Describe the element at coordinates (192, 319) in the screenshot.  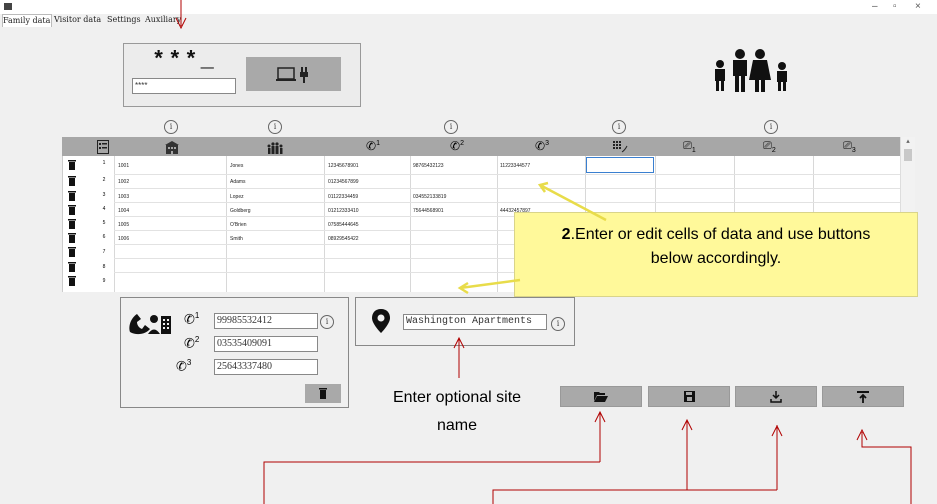
I see `site-phone-1-icon: ✆1` at that location.